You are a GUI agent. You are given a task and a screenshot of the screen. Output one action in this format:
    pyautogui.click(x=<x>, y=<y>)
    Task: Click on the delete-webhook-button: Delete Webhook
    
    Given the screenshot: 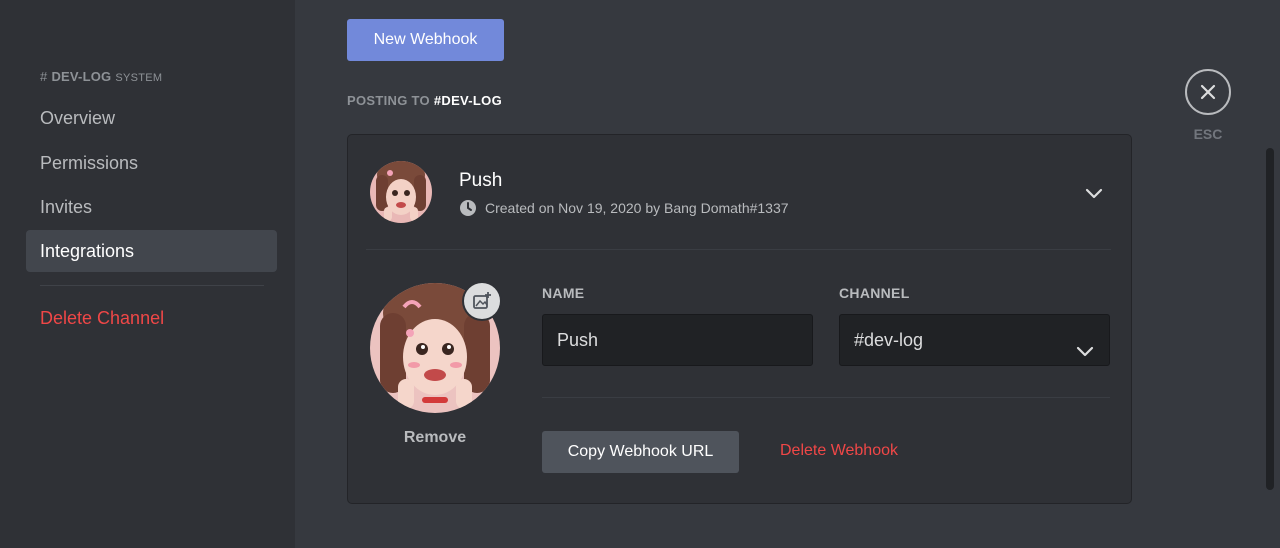 What is the action you would take?
    pyautogui.click(x=839, y=451)
    